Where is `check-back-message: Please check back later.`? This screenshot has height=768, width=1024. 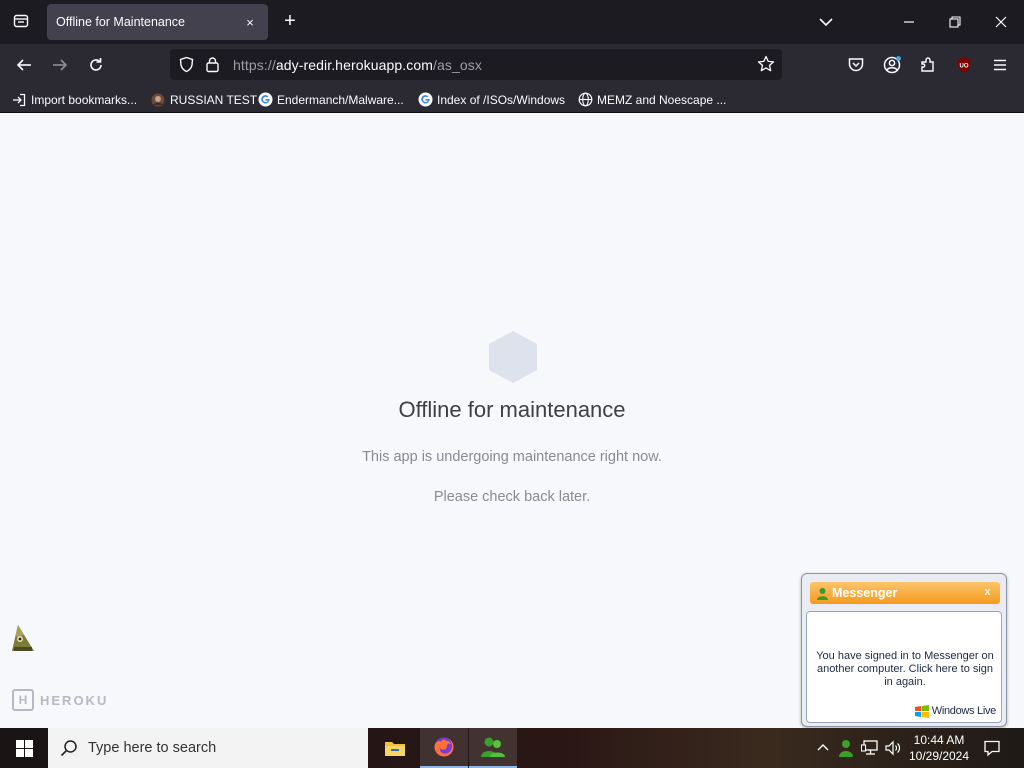 check-back-message: Please check back later. is located at coordinates (512, 497).